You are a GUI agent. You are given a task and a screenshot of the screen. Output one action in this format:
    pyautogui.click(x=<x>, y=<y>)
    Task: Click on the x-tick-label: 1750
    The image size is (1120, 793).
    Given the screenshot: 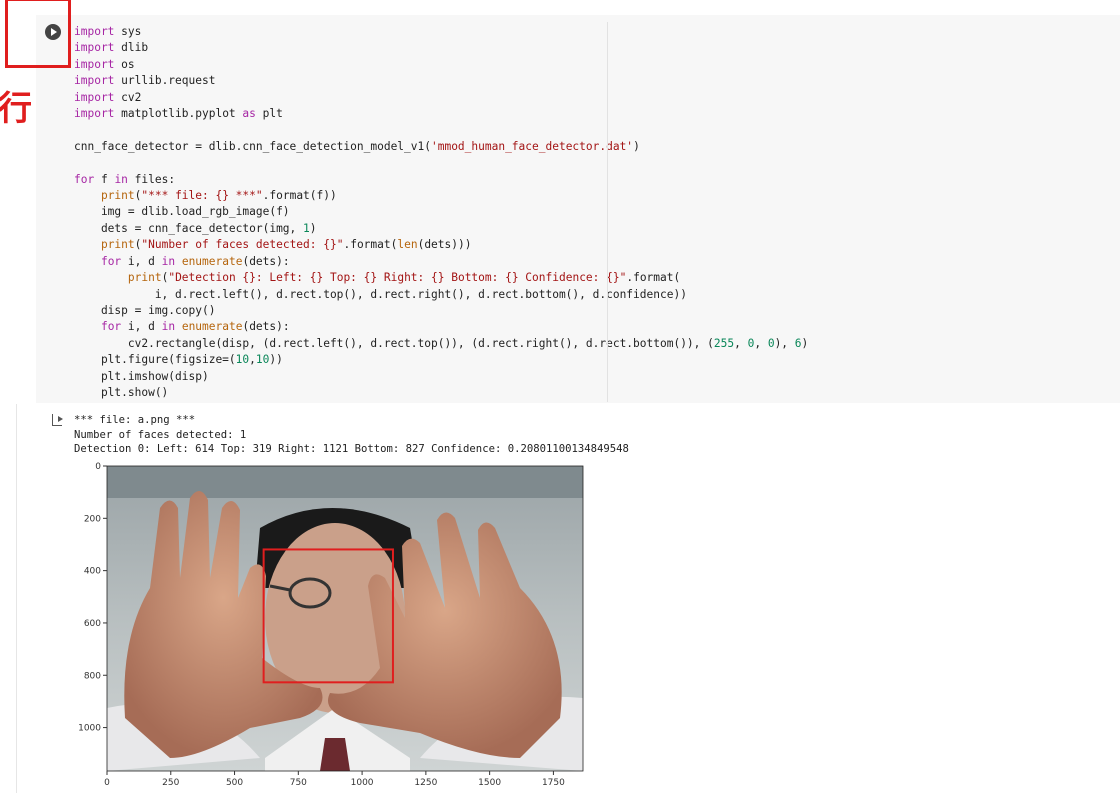 What is the action you would take?
    pyautogui.click(x=553, y=783)
    